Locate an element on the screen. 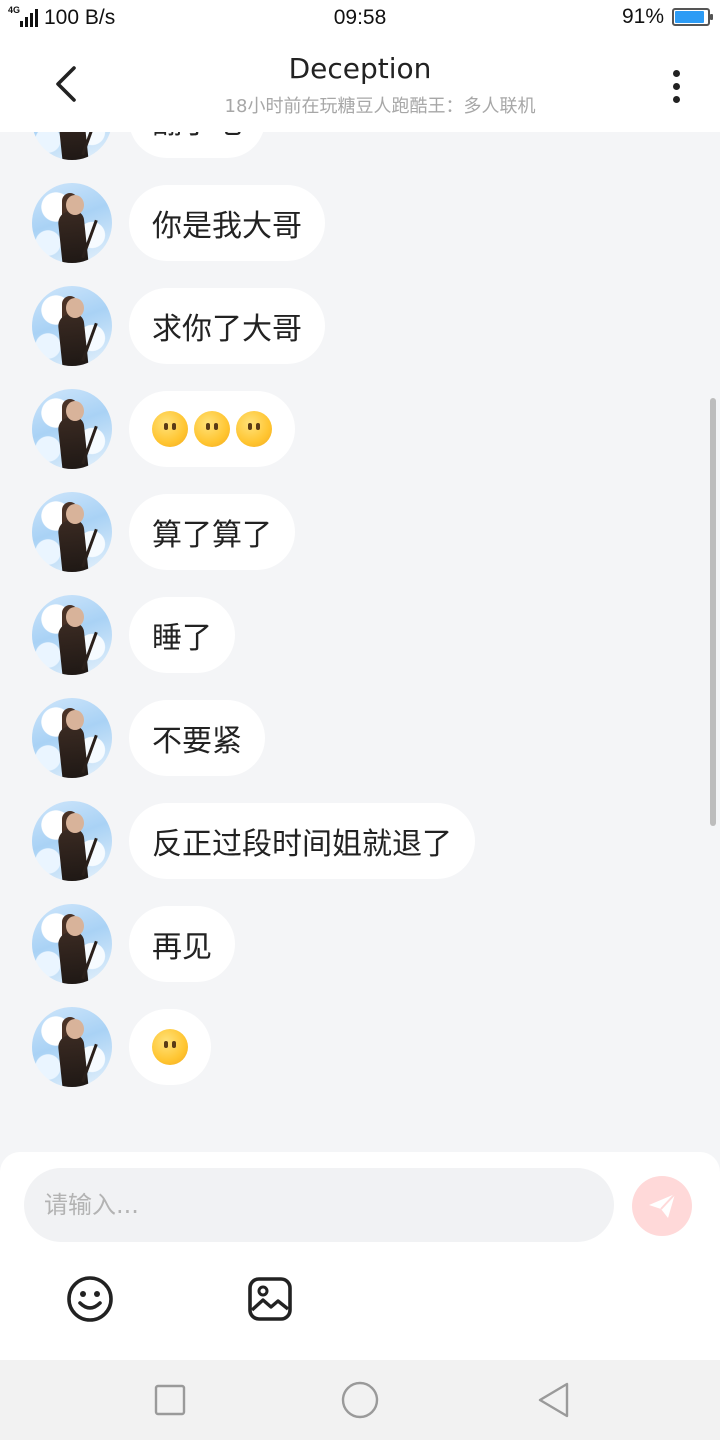 The width and height of the screenshot is (720, 1440). chat-title: Deception is located at coordinates (360, 68).